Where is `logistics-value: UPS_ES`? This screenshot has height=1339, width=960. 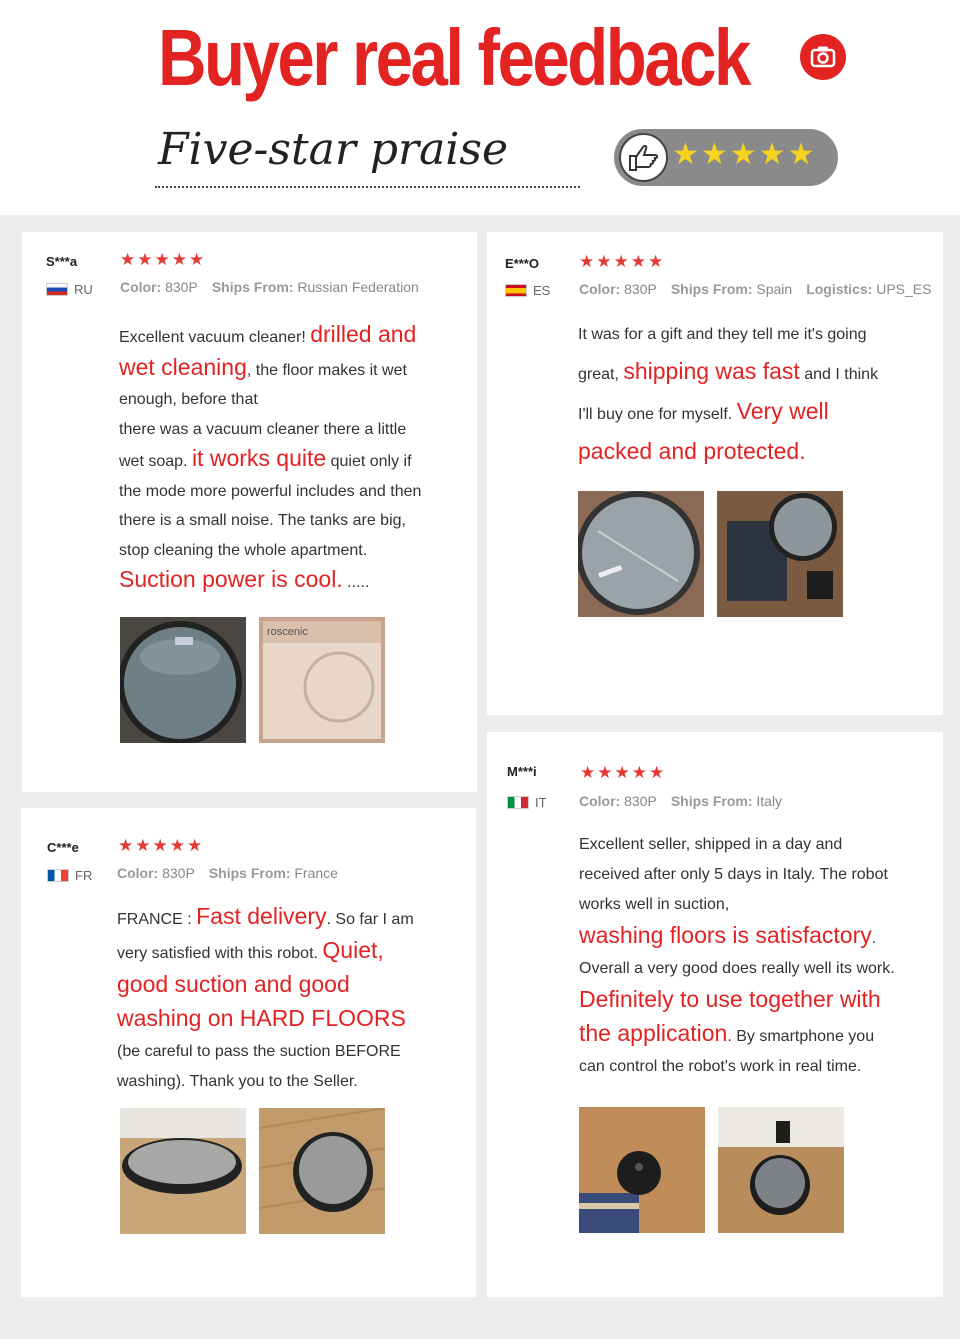
logistics-value: UPS_ES is located at coordinates (904, 289).